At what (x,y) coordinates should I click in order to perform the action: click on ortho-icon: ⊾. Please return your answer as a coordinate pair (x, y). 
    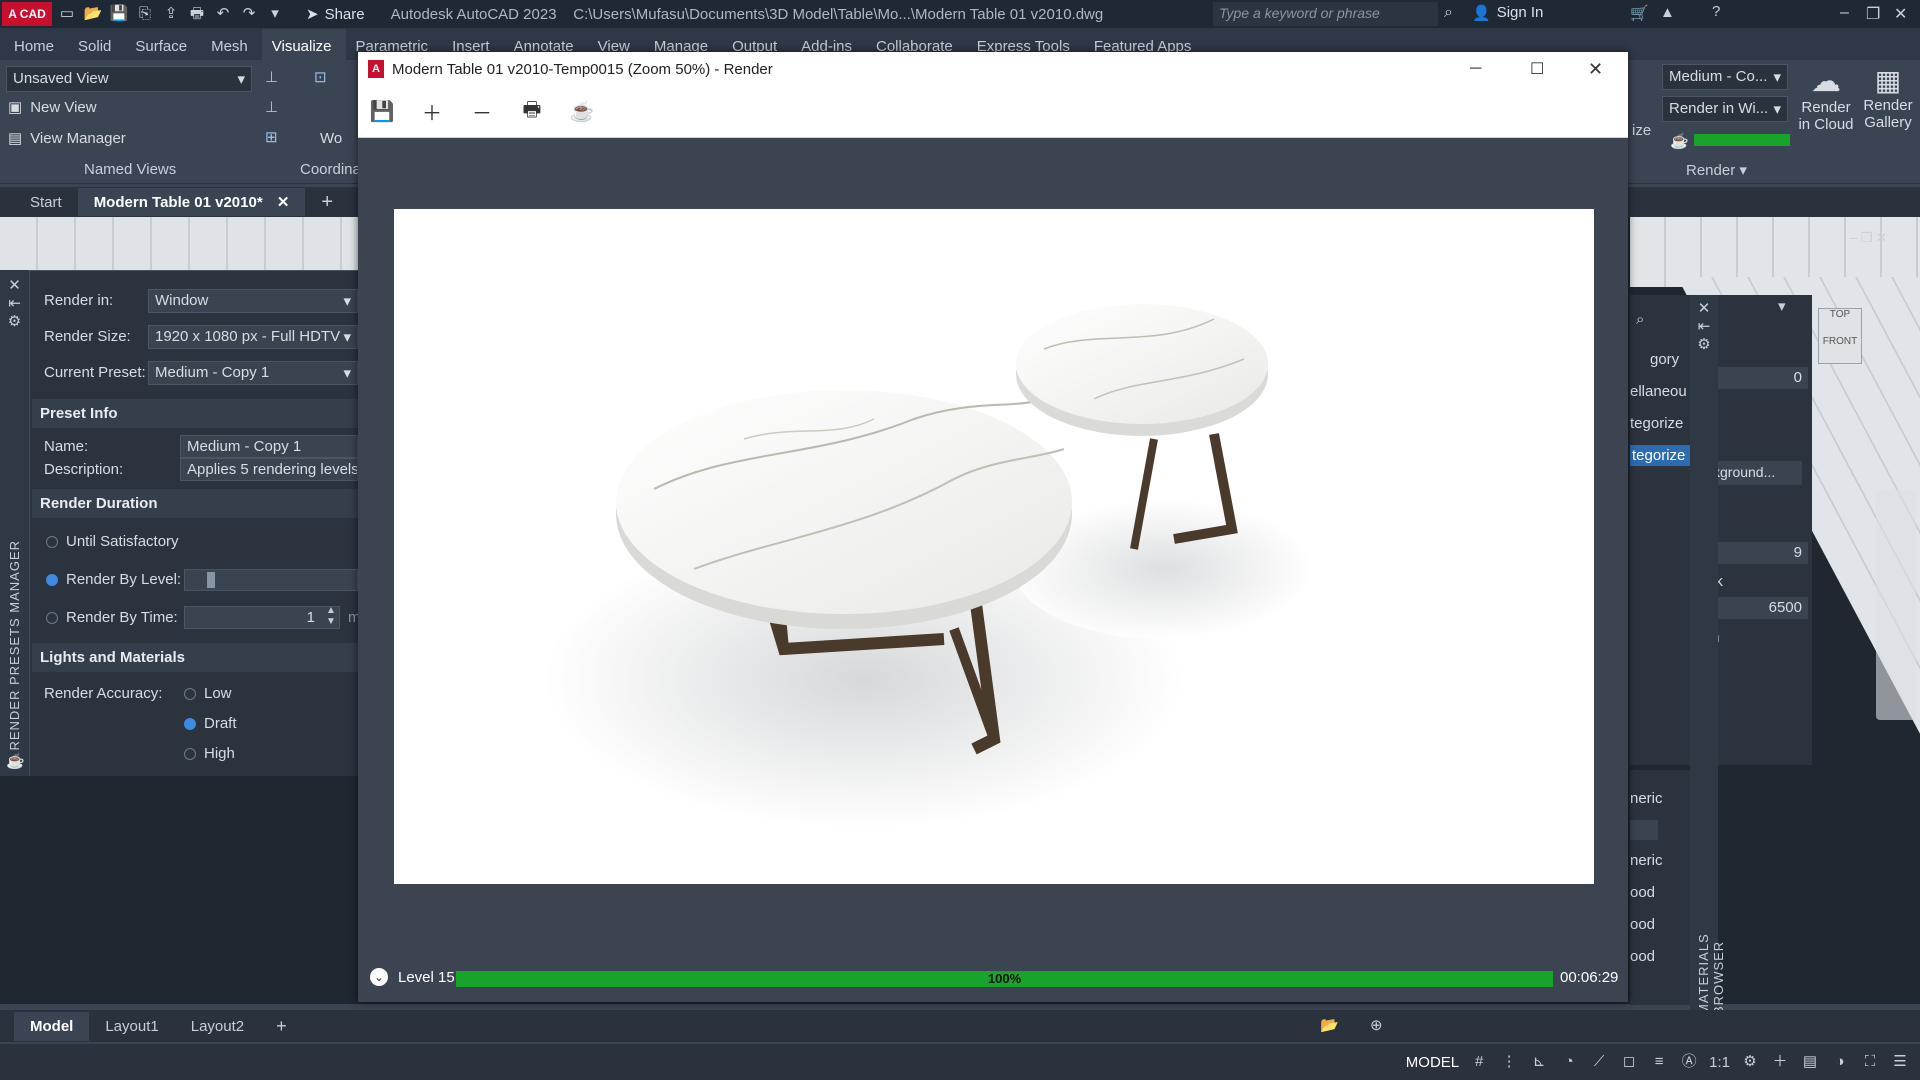
    Looking at the image, I should click on (1539, 1062).